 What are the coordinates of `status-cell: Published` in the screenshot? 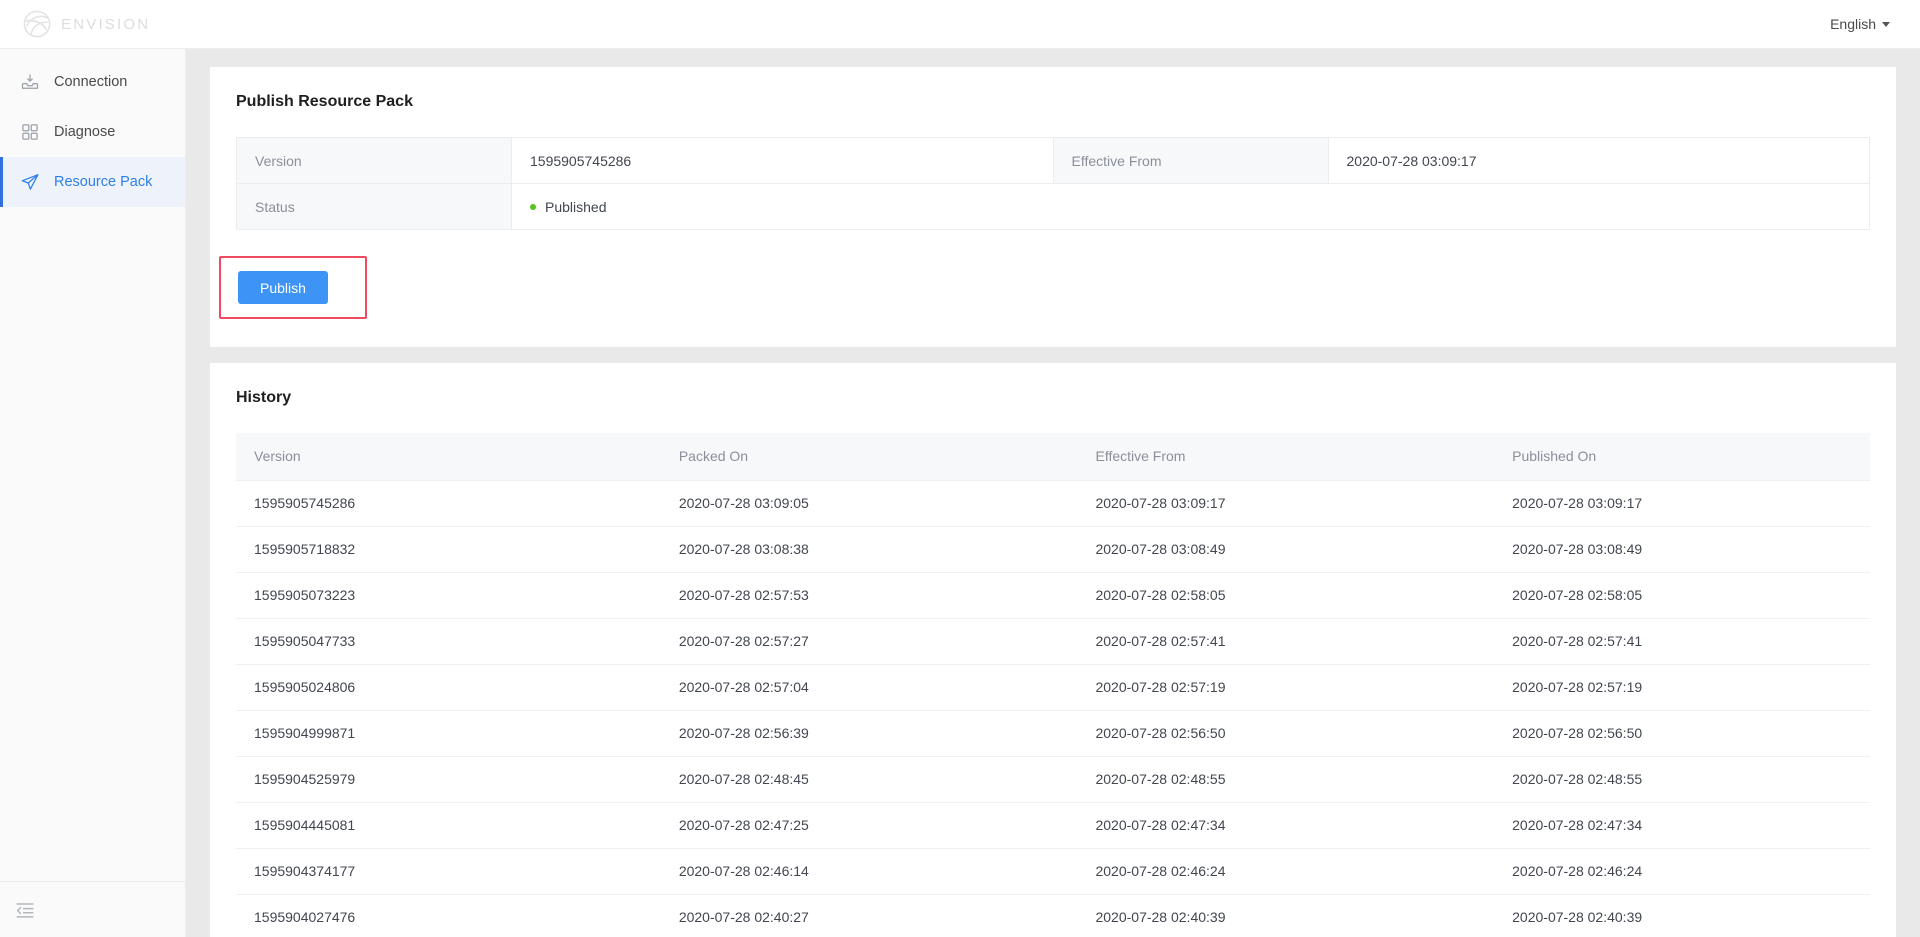 It's located at (1191, 207).